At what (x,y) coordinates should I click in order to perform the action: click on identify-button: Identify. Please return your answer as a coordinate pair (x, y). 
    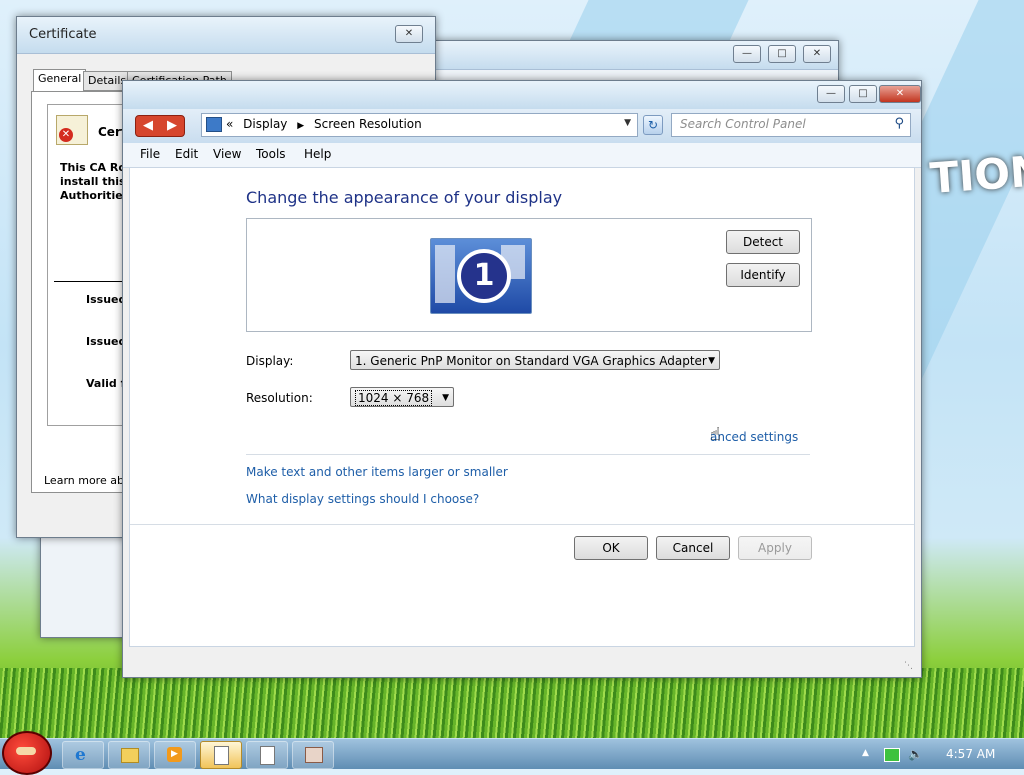
    Looking at the image, I should click on (763, 275).